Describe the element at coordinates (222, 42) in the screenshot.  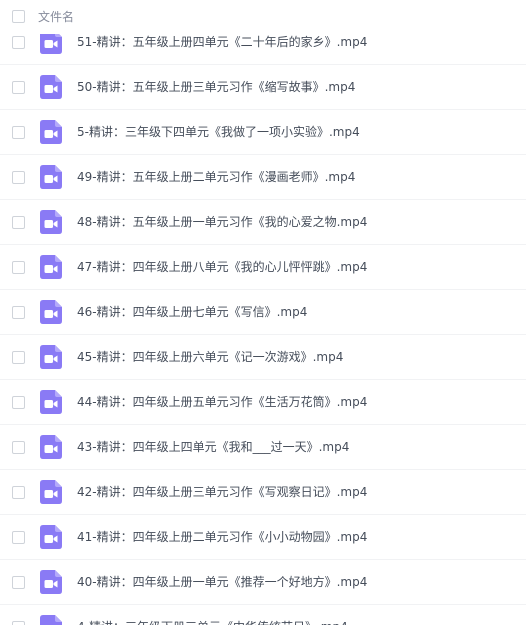
I see `file-name: 51-精讲：五年级上册四单元《二十年后的家乡》.mp4` at that location.